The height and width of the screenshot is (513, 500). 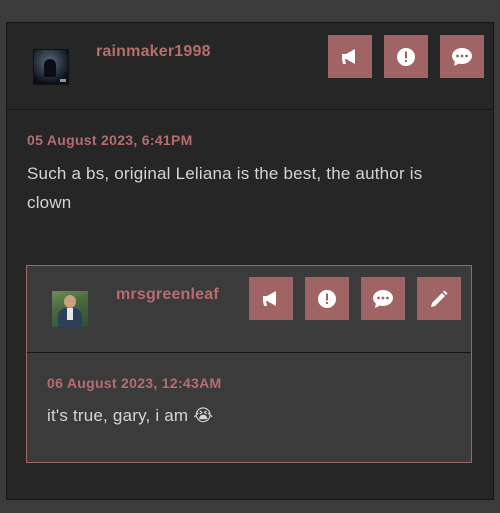 I want to click on reply-text: it's true, gary, i am 😭, so click(x=130, y=415).